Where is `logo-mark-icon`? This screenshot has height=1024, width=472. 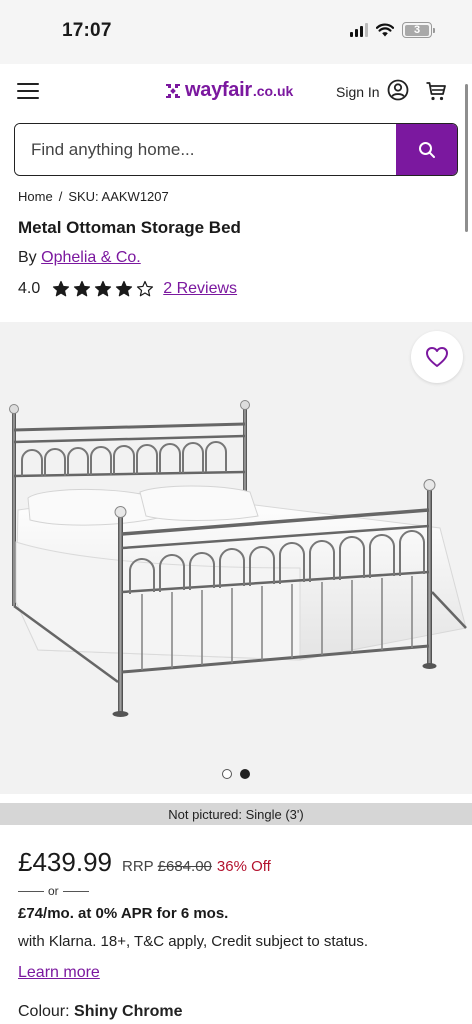 logo-mark-icon is located at coordinates (173, 90).